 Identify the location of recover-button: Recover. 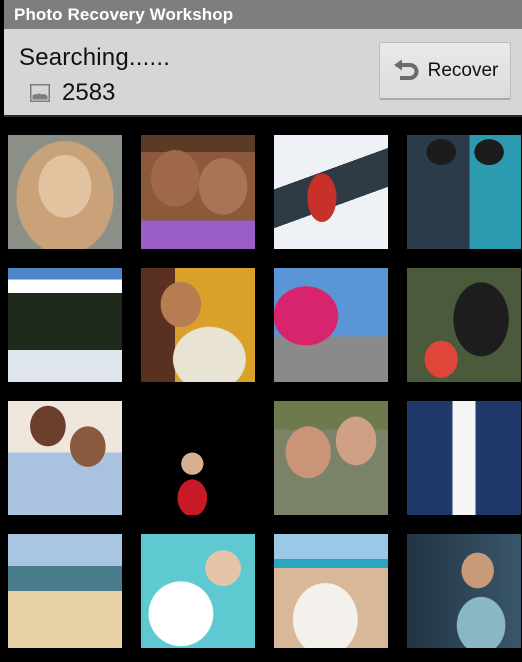
(445, 71).